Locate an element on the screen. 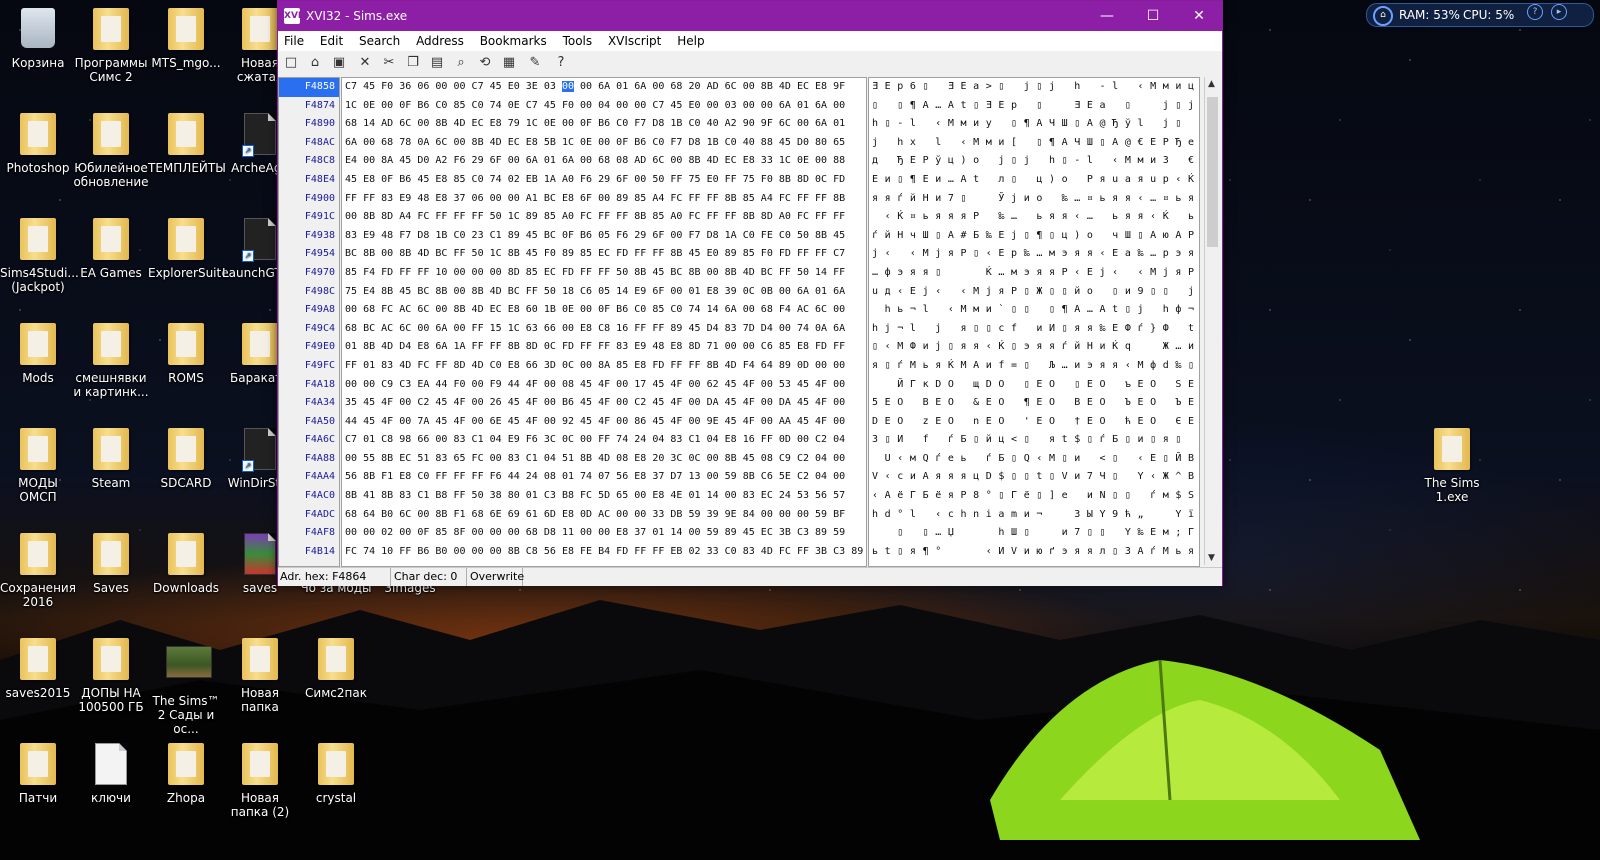  hex-byte: A4 is located at coordinates (658, 198).